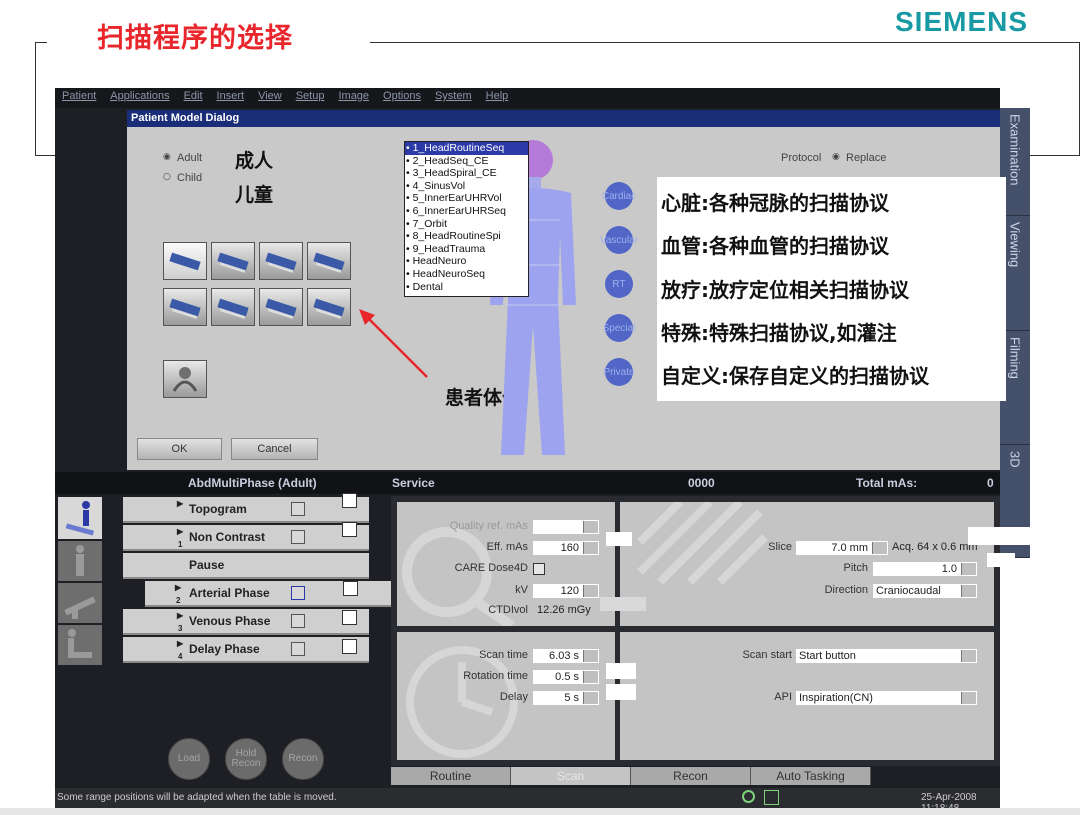  Describe the element at coordinates (779, 333) in the screenshot. I see `annotation-special: 特殊:特殊扫描协议,如灌注` at that location.